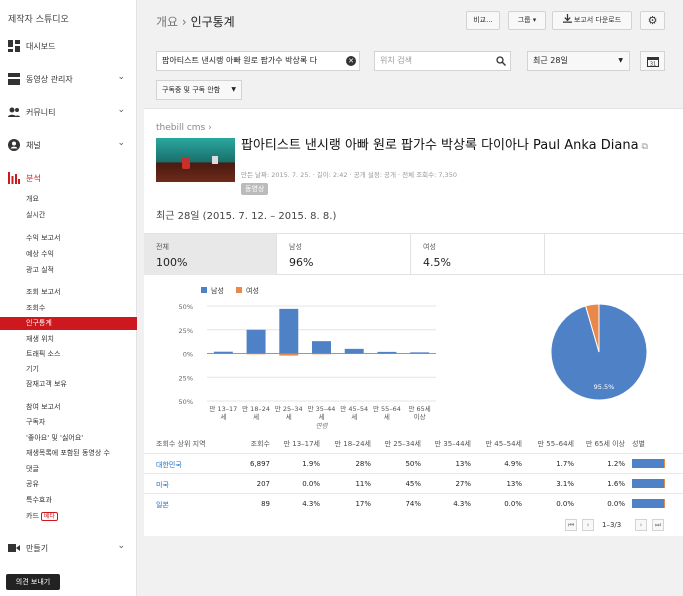 Image resolution: width=683 pixels, height=596 pixels. Describe the element at coordinates (68, 354) in the screenshot. I see `sub-traffic-sources: 트래픽 소스` at that location.